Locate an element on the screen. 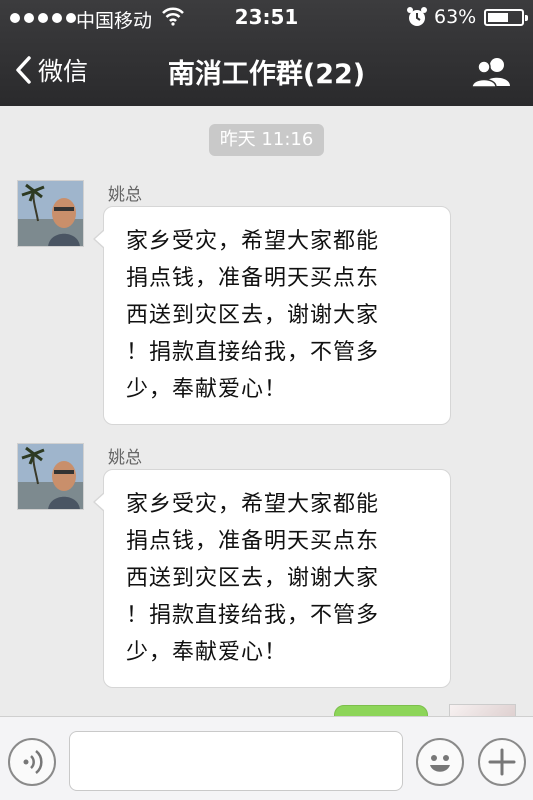 This screenshot has height=800, width=533. group-members-icon is located at coordinates (492, 72).